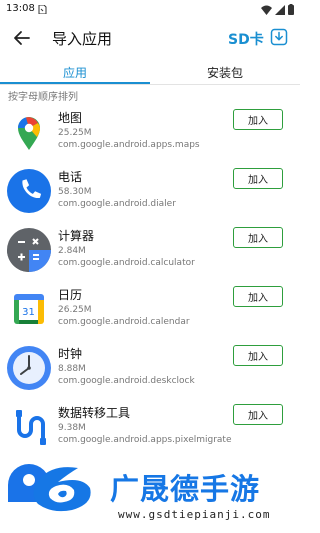 This screenshot has height=533, width=320. Describe the element at coordinates (126, 381) in the screenshot. I see `app-package: com.google.android.deskclock` at that location.